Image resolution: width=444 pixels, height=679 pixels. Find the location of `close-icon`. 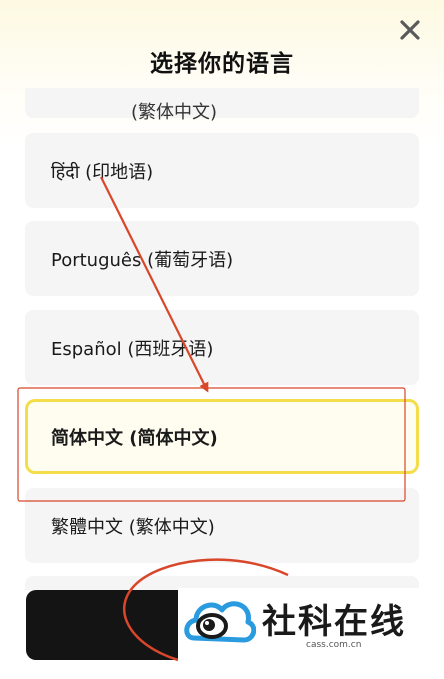

close-icon is located at coordinates (410, 30).